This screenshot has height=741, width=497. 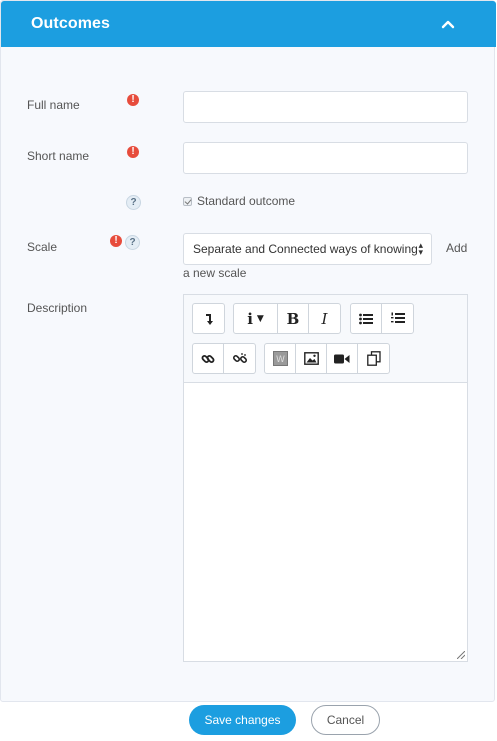 What do you see at coordinates (42, 247) in the screenshot?
I see `scale-label: Scale` at bounding box center [42, 247].